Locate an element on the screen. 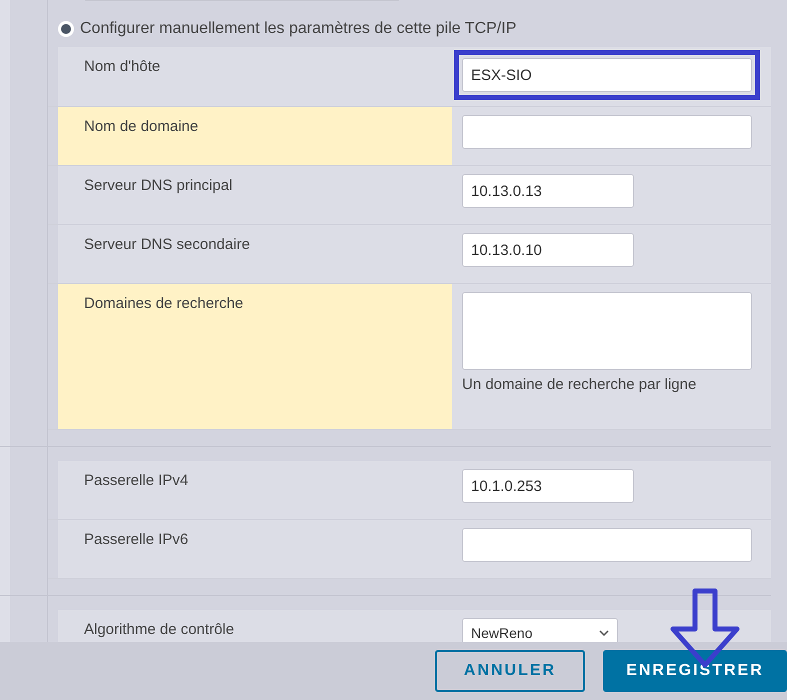  textarea-field is located at coordinates (607, 331).